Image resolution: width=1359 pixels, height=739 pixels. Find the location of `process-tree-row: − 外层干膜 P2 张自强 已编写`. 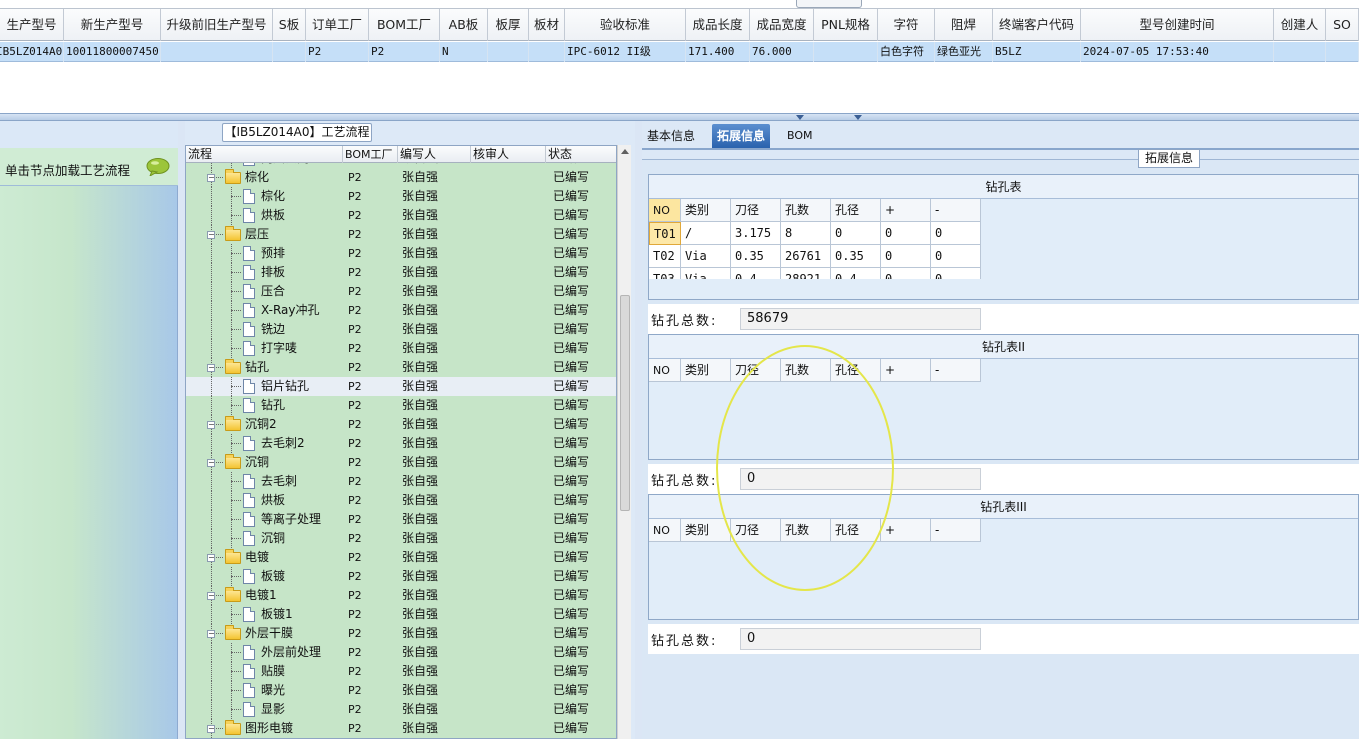

process-tree-row: − 外层干膜 P2 张自强 已编写 is located at coordinates (401, 633).